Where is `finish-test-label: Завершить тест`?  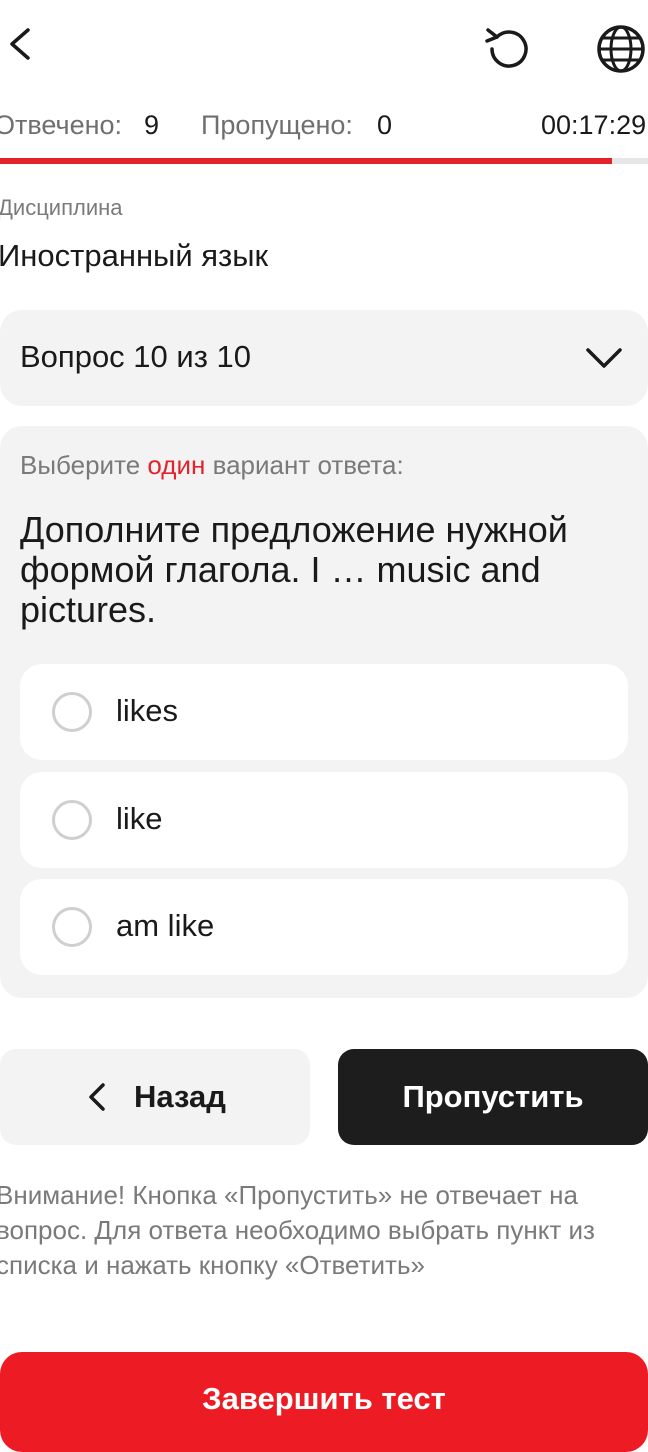
finish-test-label: Завершить тест is located at coordinates (324, 1398).